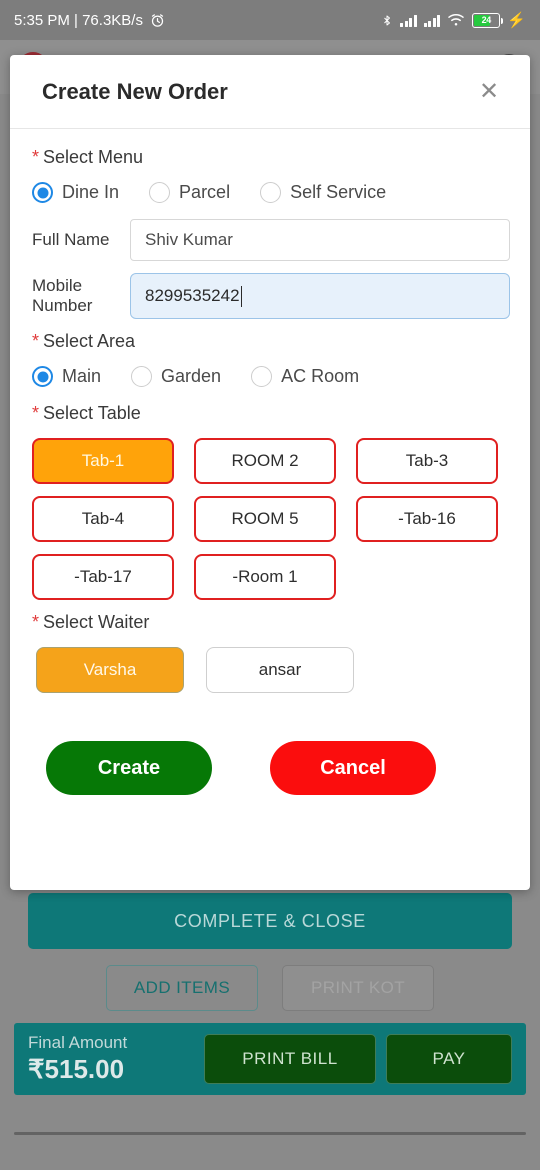 The width and height of the screenshot is (540, 1170). I want to click on menu-radio-group: Dine In Parcel Self Service, so click(271, 192).